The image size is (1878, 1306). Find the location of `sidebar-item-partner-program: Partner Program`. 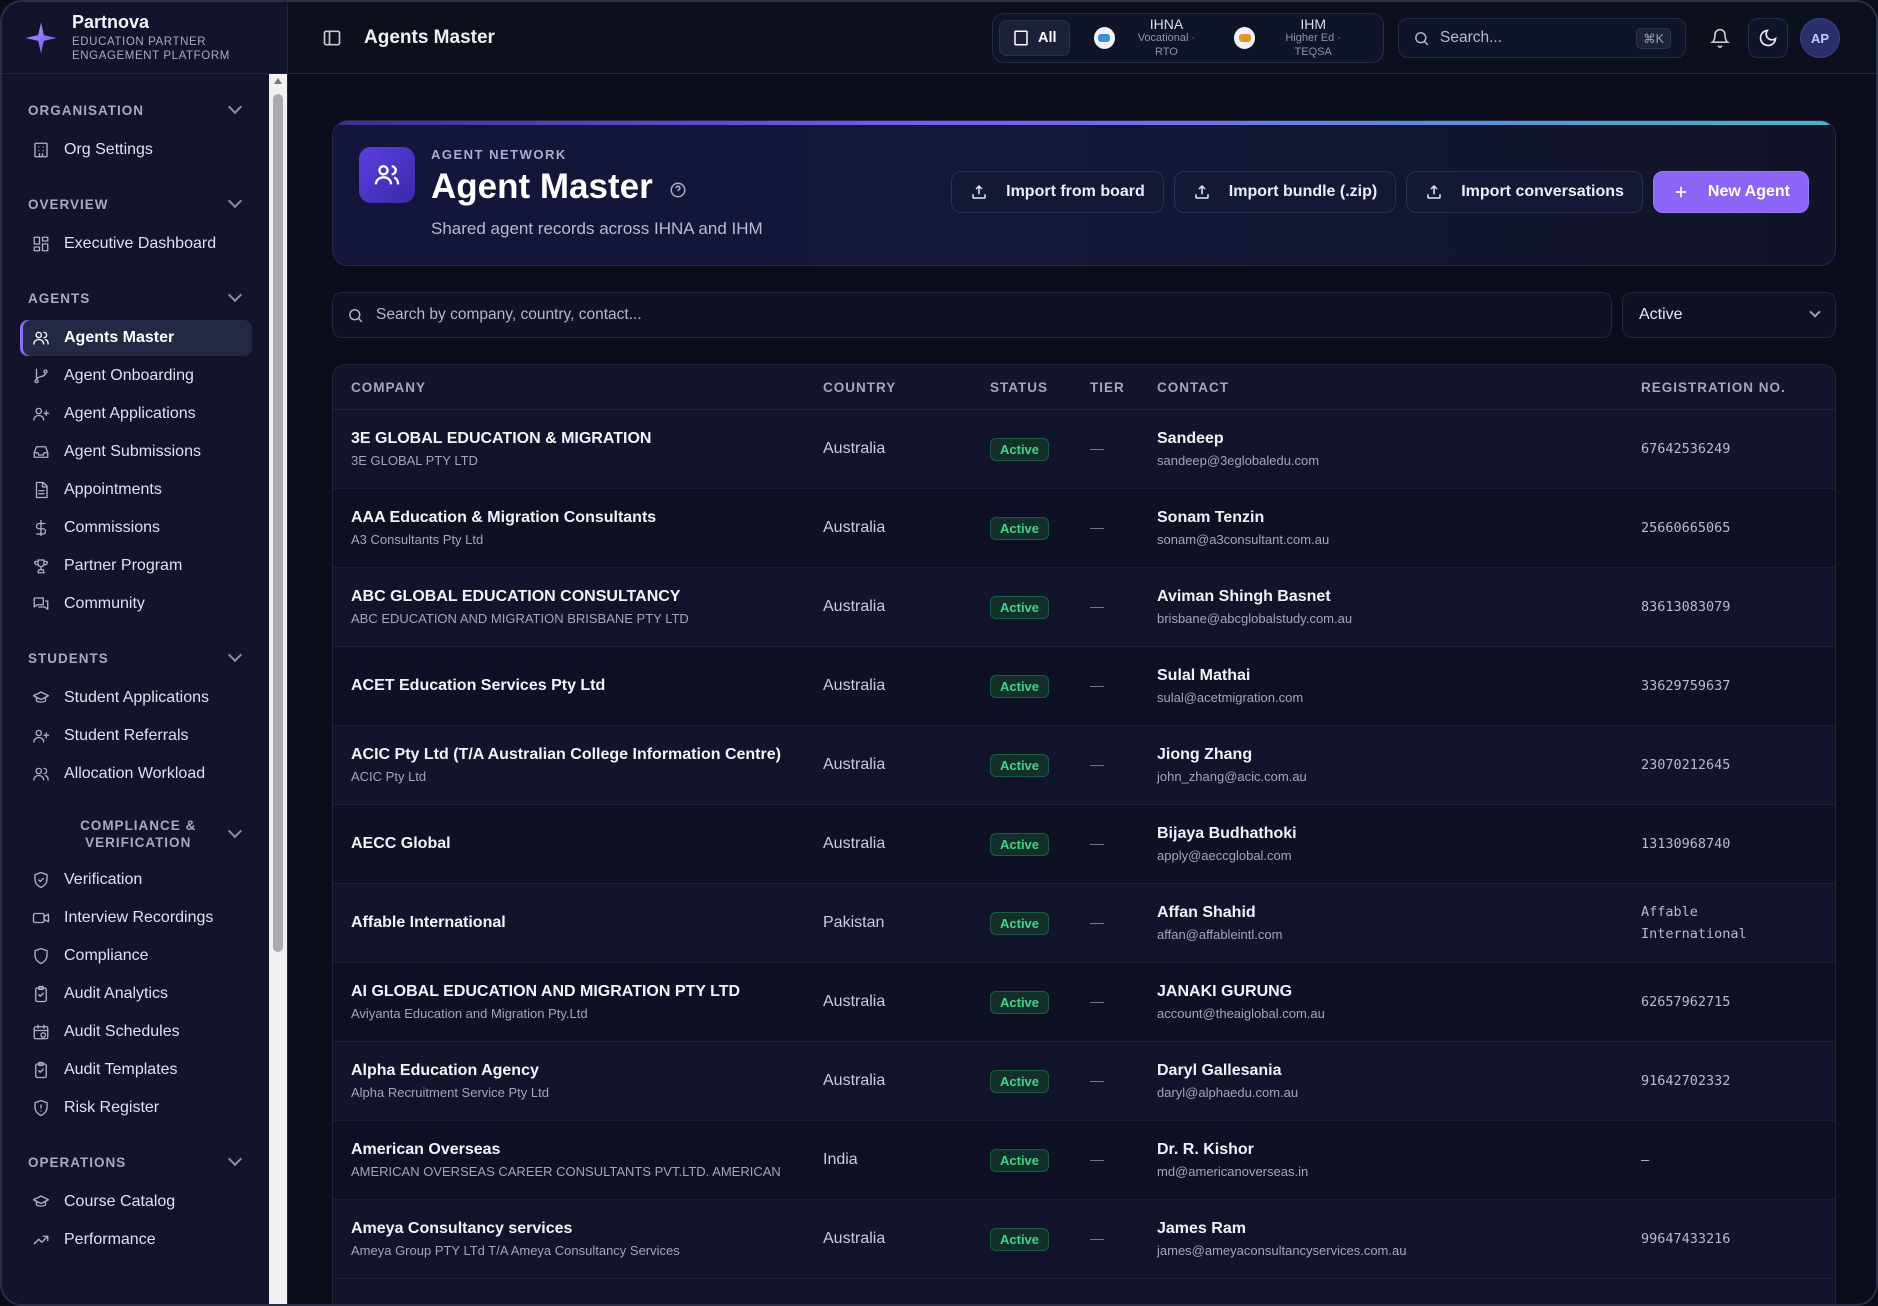

sidebar-item-partner-program: Partner Program is located at coordinates (136, 566).